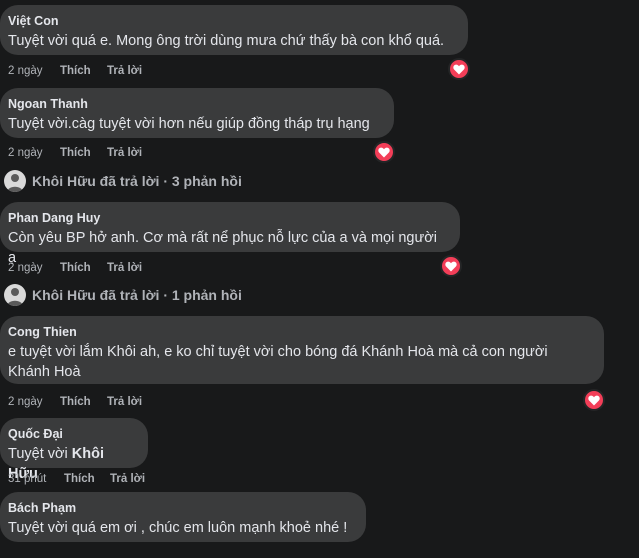  What do you see at coordinates (195, 104) in the screenshot?
I see `comment-author: Ngoan Thanh` at bounding box center [195, 104].